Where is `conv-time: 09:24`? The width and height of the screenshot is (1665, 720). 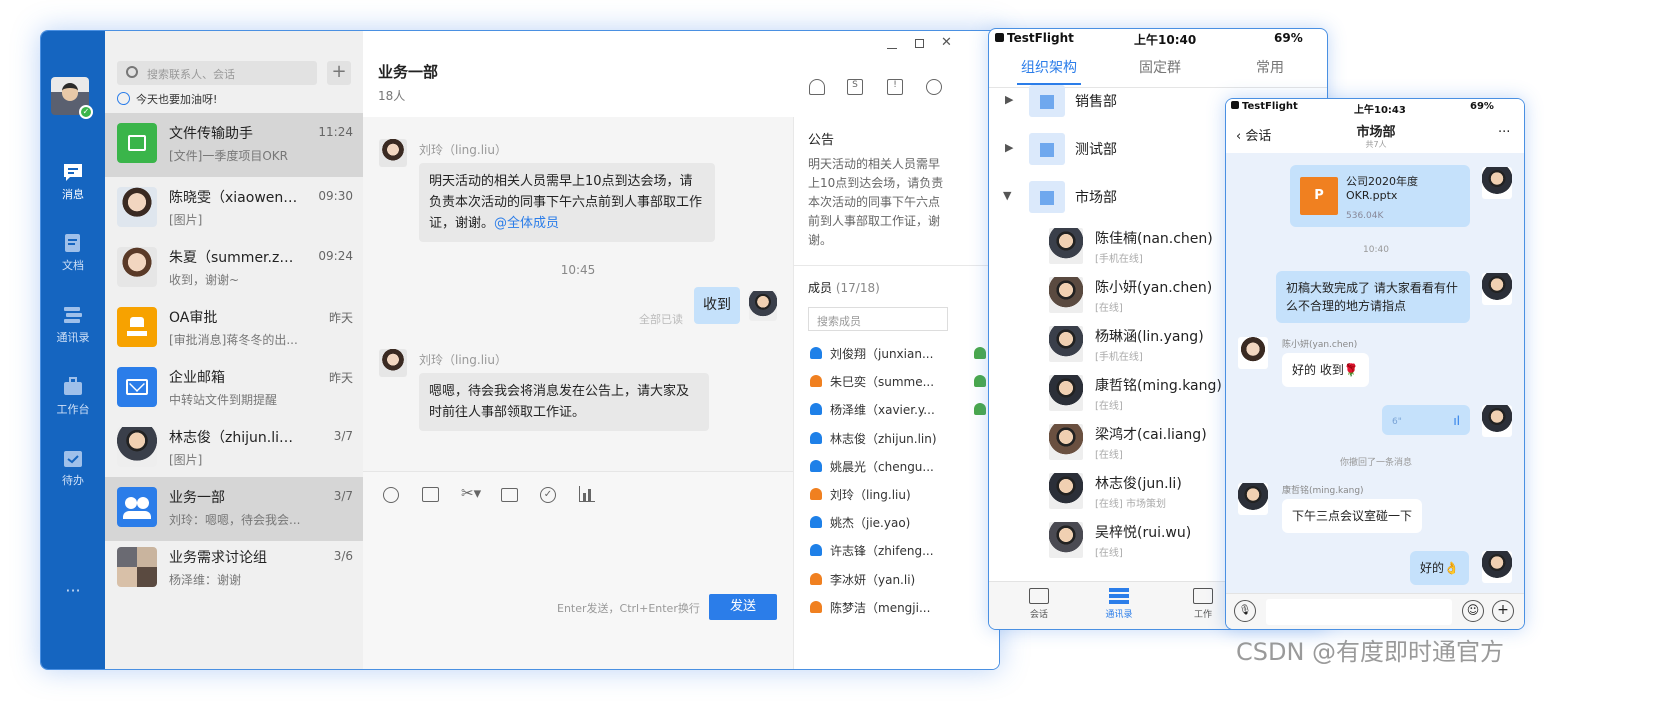 conv-time: 09:24 is located at coordinates (335, 256).